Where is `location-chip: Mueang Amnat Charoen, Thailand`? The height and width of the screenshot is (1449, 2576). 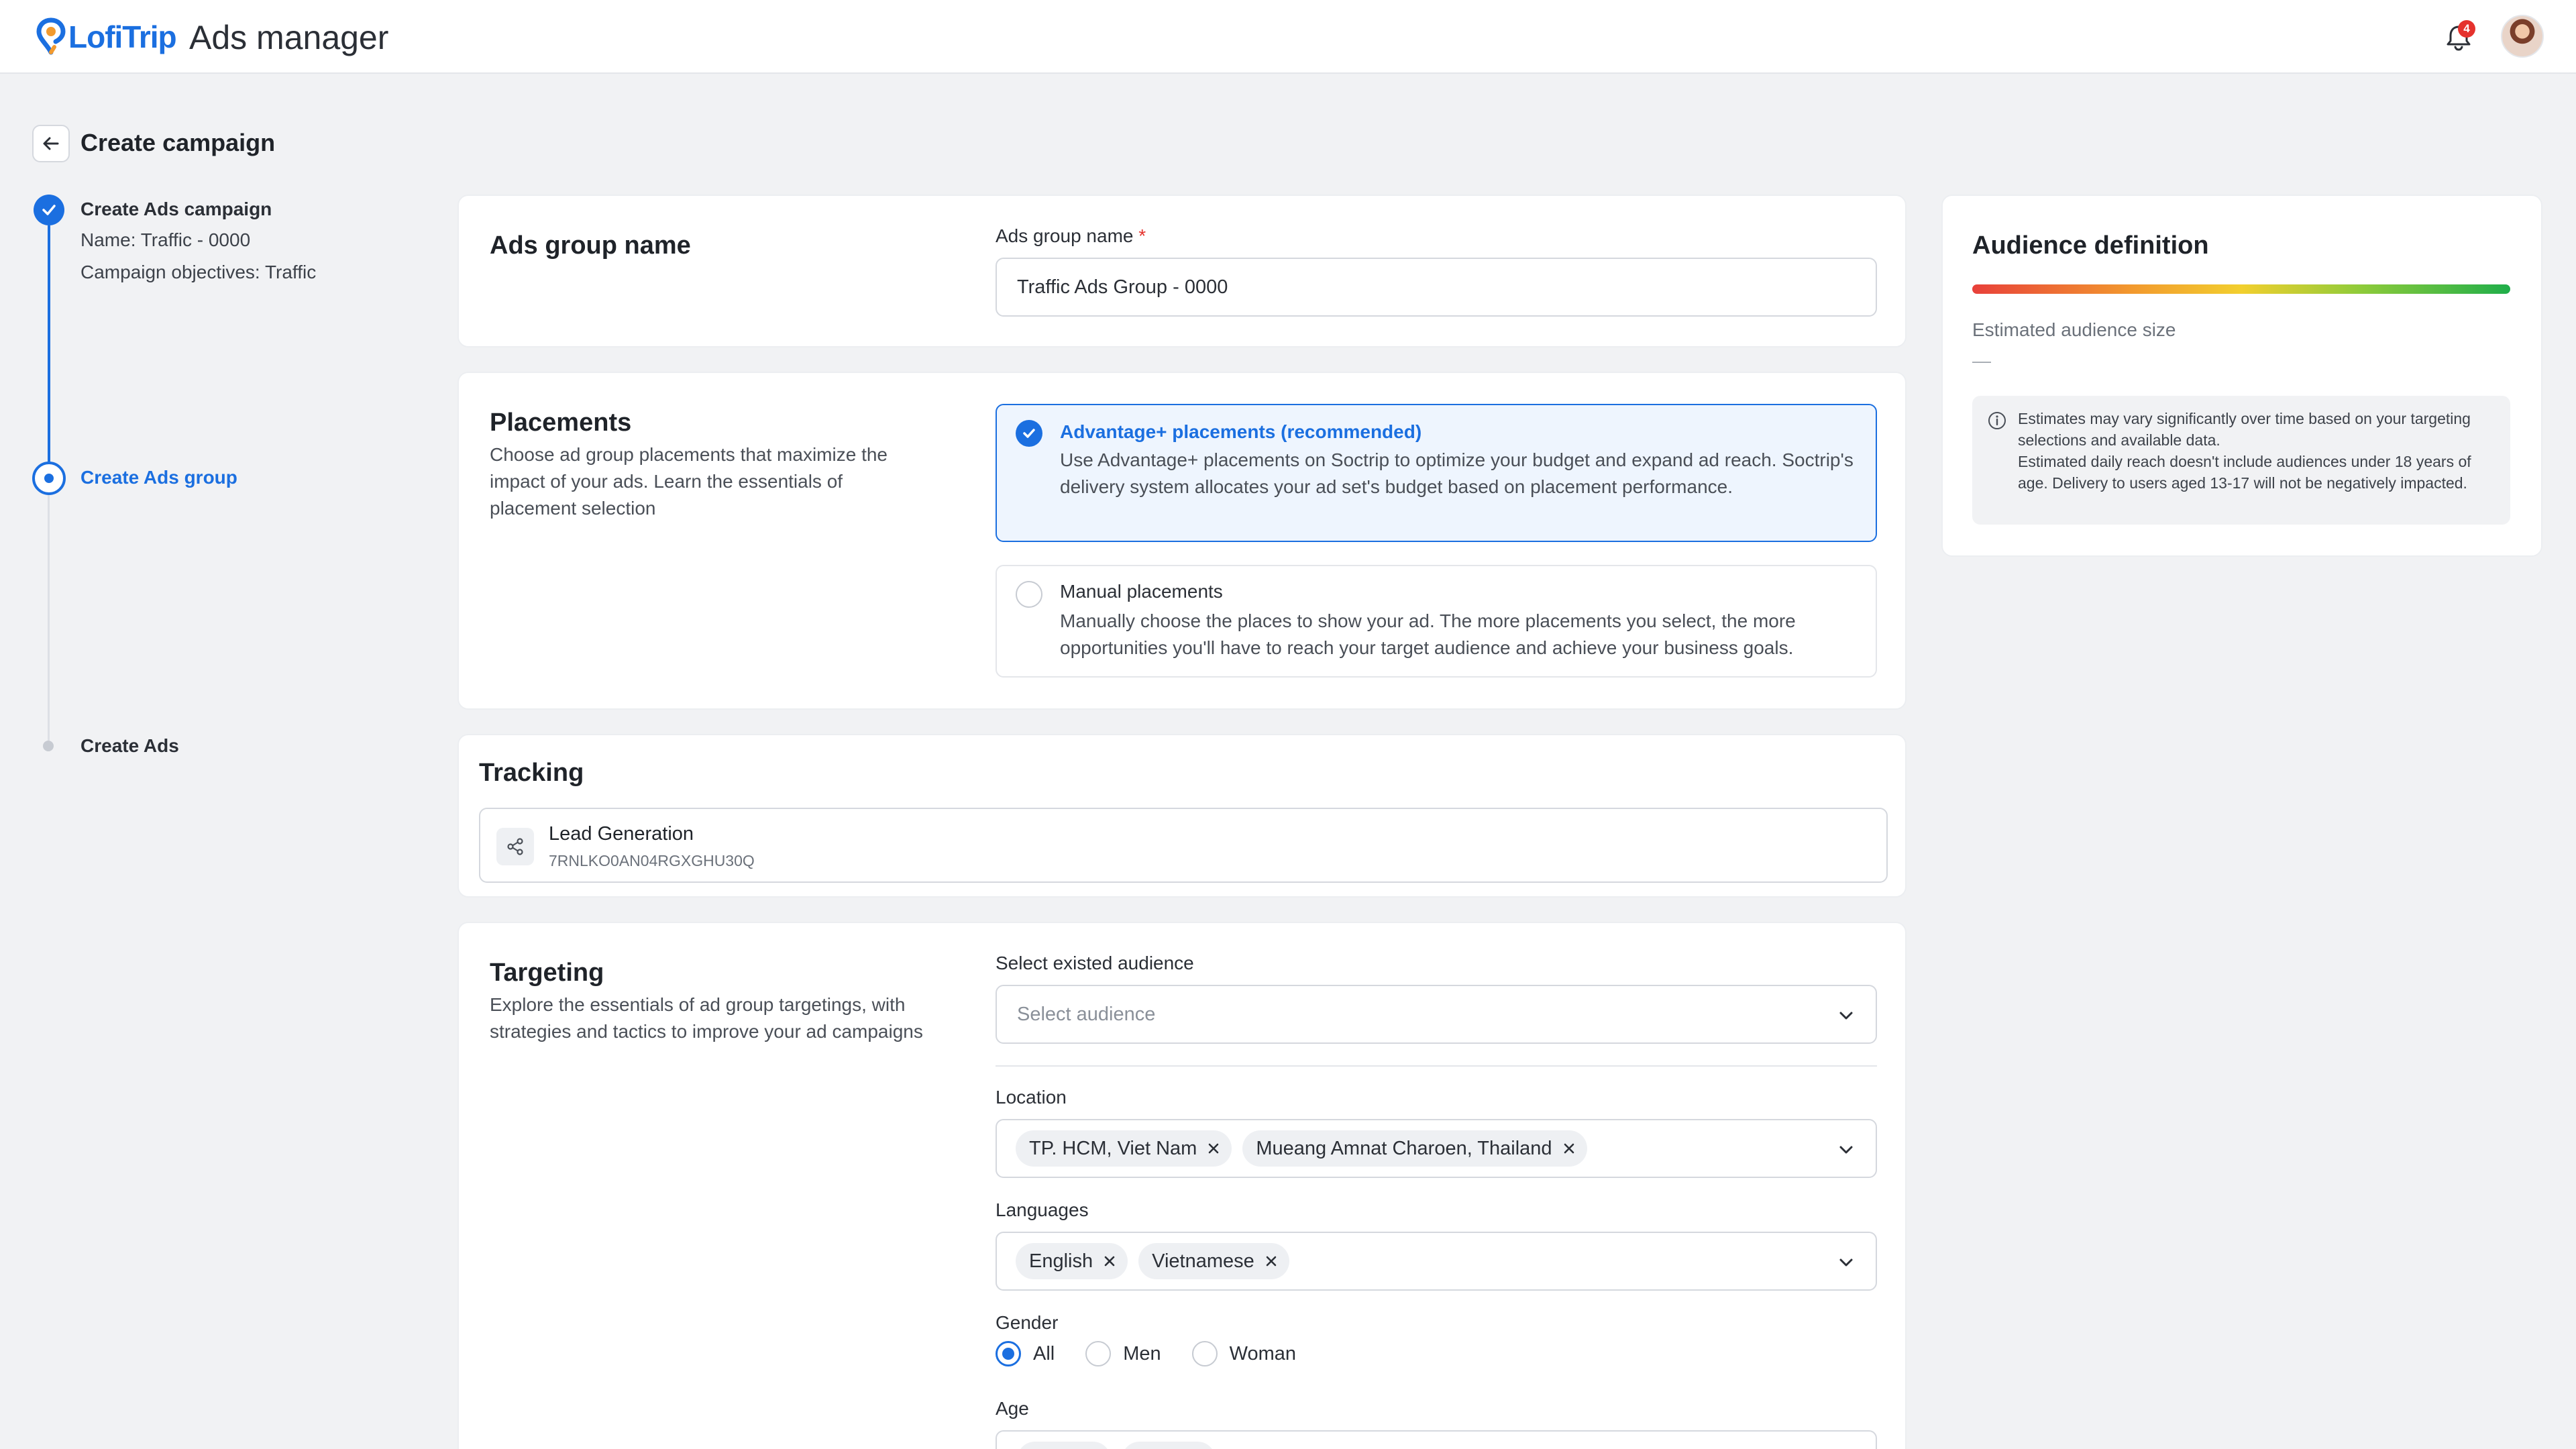
location-chip: Mueang Amnat Charoen, Thailand is located at coordinates (1414, 1148).